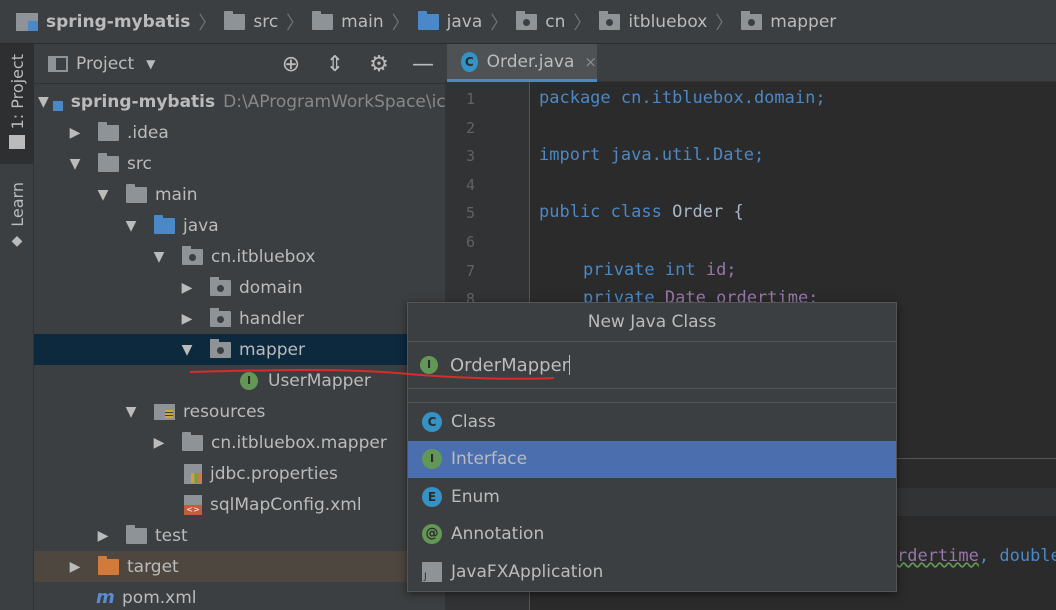 The width and height of the screenshot is (1056, 610). What do you see at coordinates (239, 132) in the screenshot?
I see `tree-row-idea: ▶ .idea` at bounding box center [239, 132].